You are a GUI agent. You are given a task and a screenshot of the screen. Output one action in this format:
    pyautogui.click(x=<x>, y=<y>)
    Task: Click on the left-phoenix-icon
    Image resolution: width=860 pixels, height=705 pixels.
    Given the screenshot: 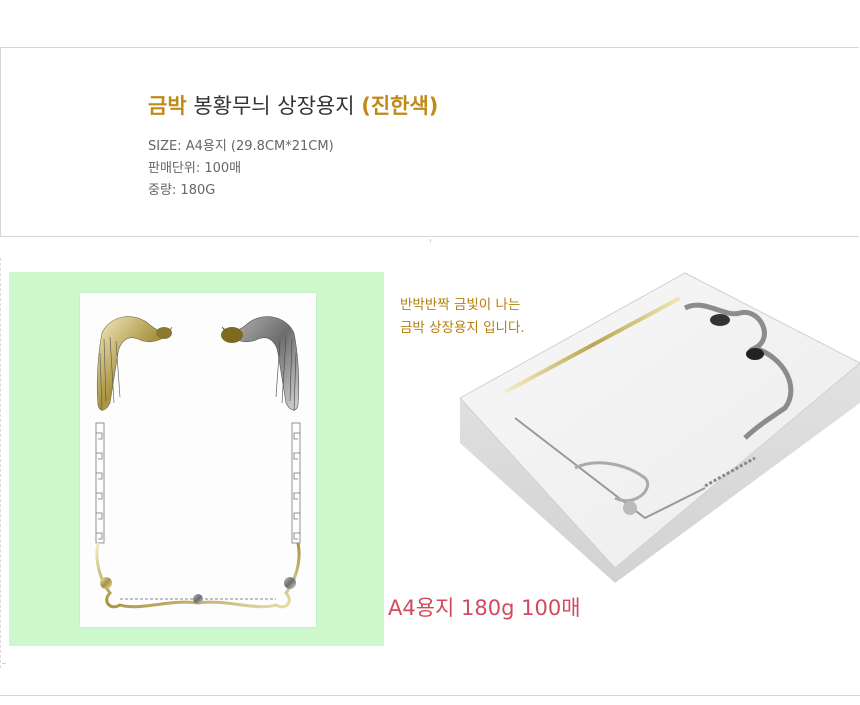 What is the action you would take?
    pyautogui.click(x=134, y=364)
    